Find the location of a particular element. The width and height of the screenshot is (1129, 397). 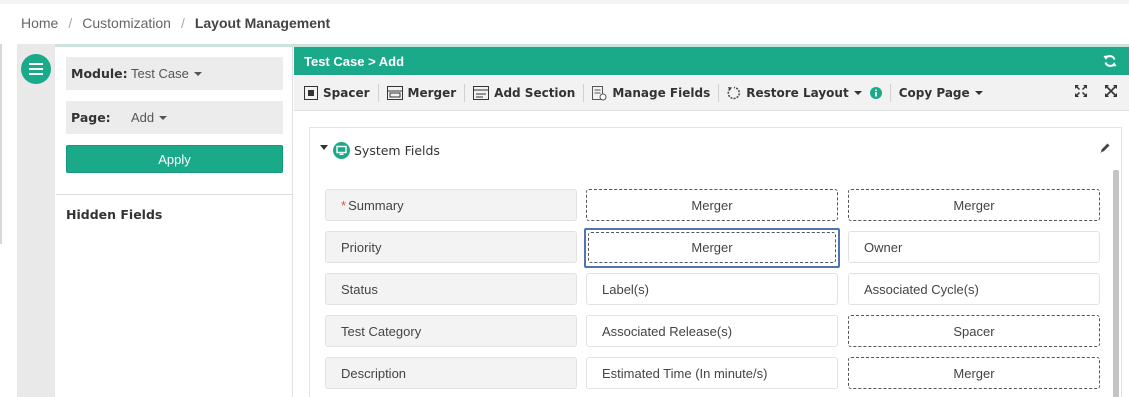

field-priority: Priority is located at coordinates (451, 247).